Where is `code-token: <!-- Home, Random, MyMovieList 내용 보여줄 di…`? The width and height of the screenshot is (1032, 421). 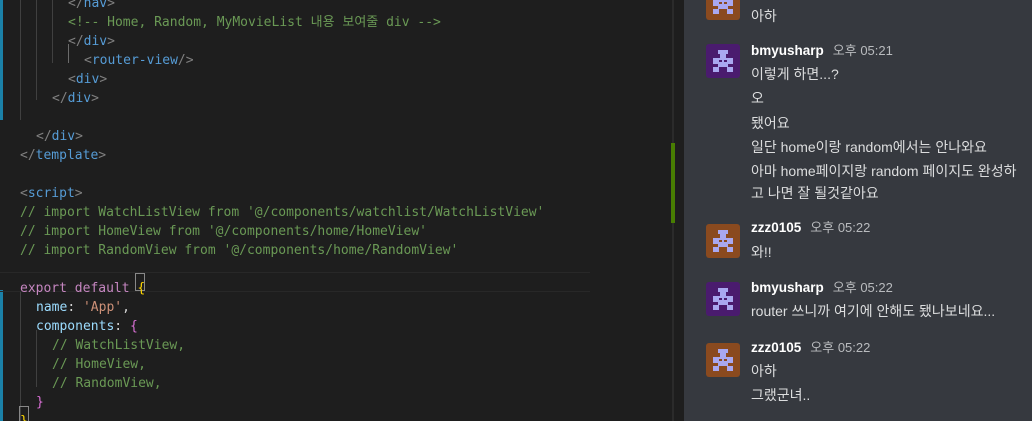 code-token: <!-- Home, Random, MyMovieList 내용 보여줄 di… is located at coordinates (254, 22).